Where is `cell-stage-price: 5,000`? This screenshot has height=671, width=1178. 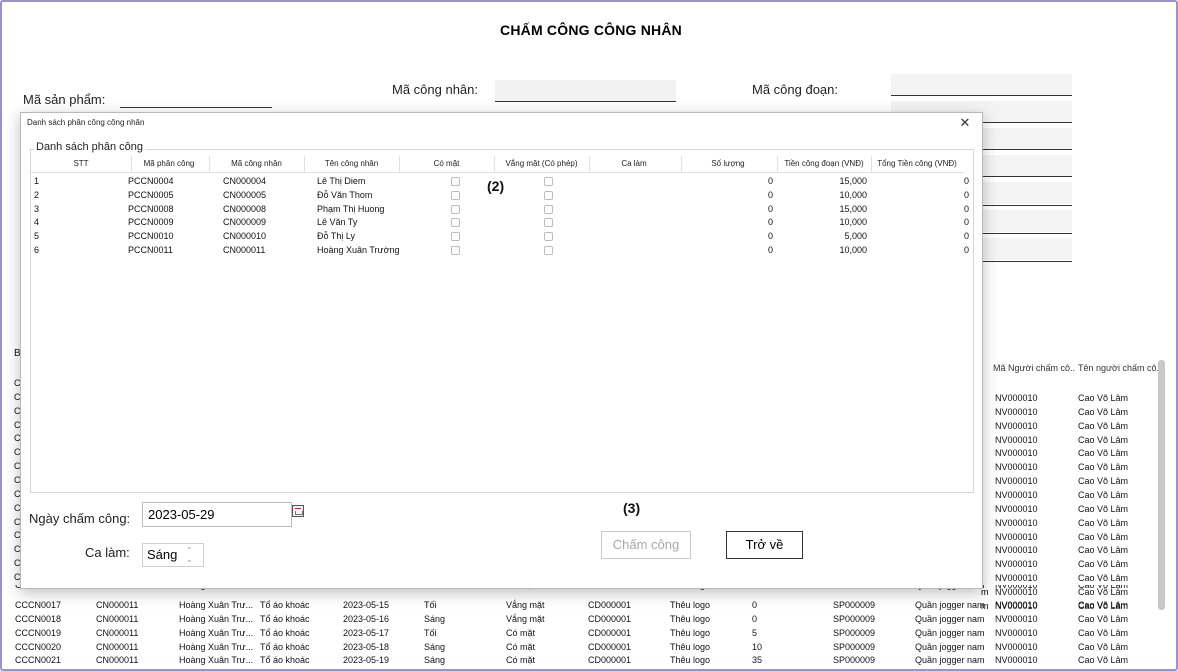 cell-stage-price: 5,000 is located at coordinates (855, 236).